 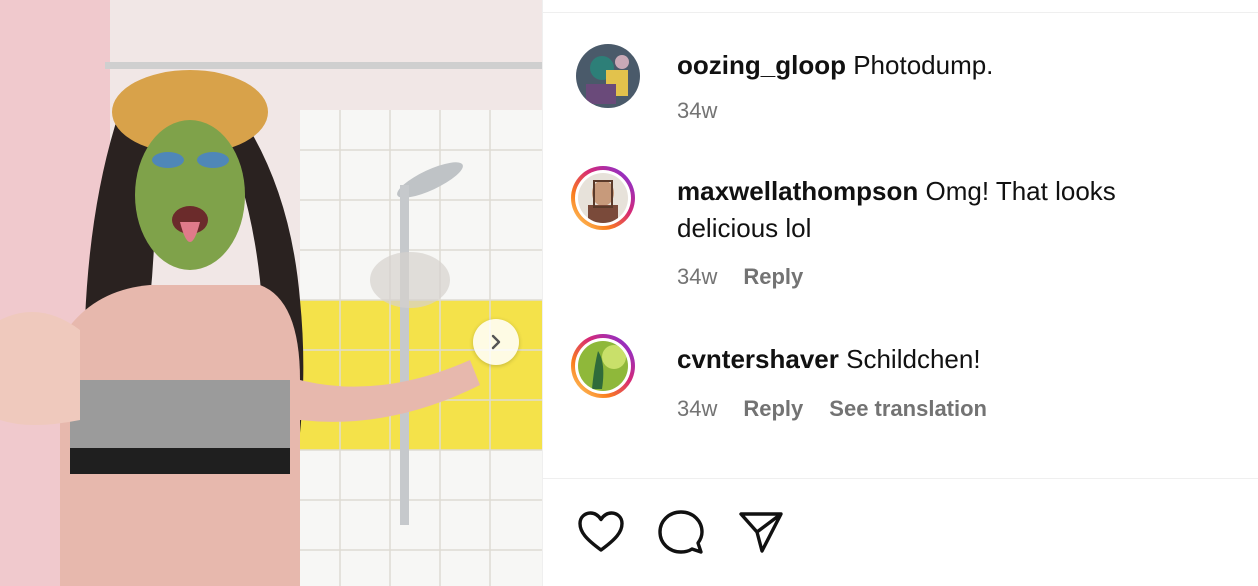 What do you see at coordinates (900, 12) in the screenshot?
I see `header-divider` at bounding box center [900, 12].